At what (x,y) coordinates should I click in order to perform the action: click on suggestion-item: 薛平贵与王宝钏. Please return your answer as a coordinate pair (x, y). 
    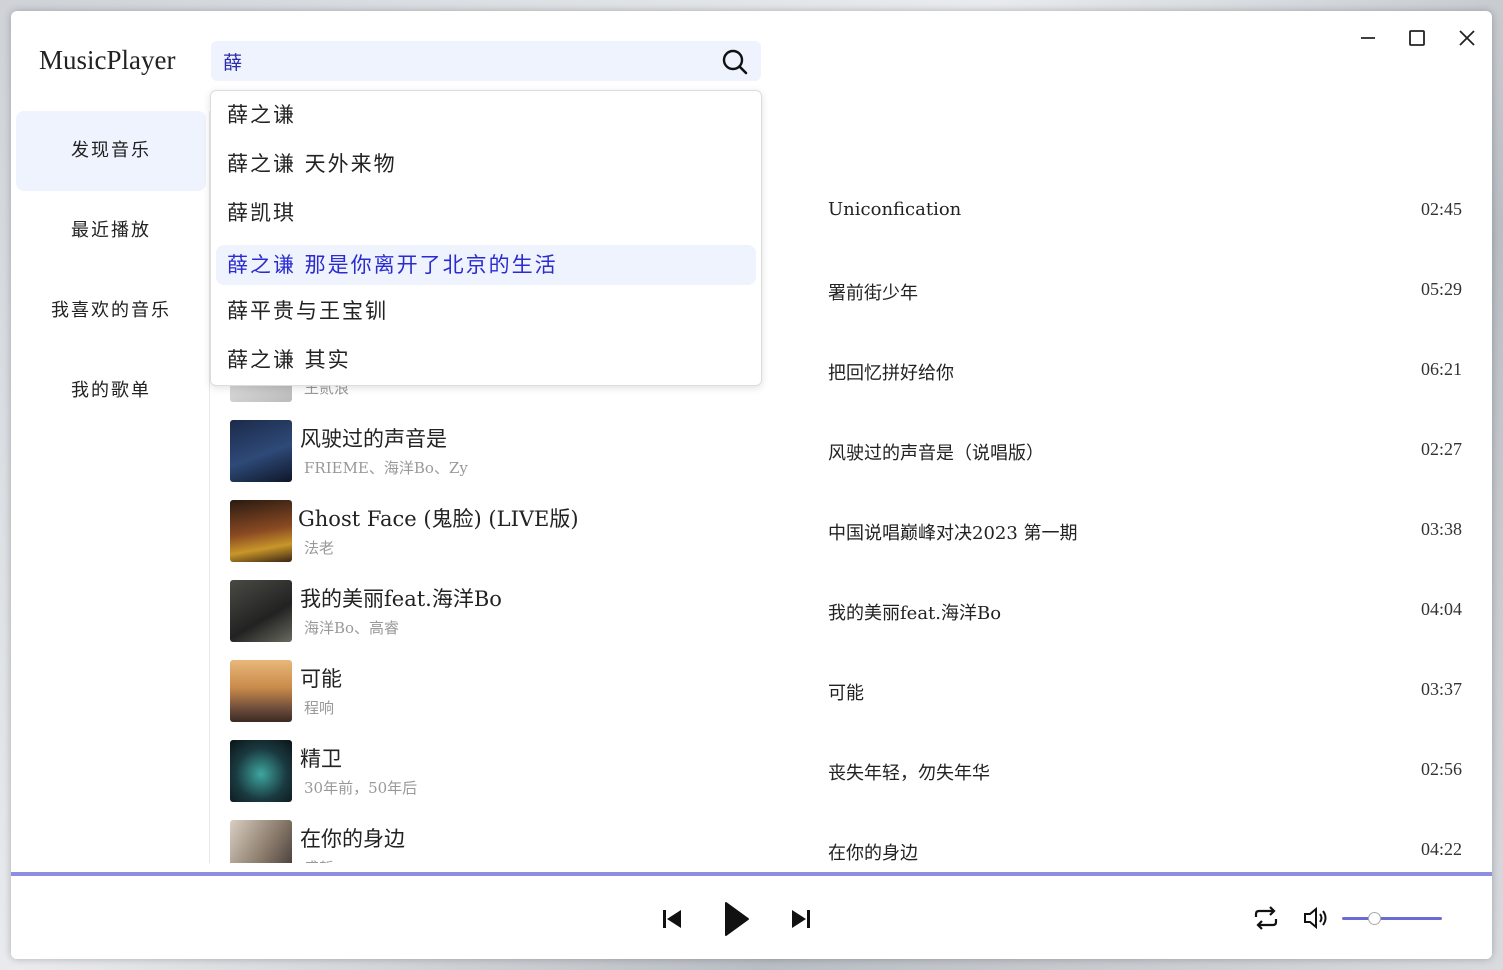
    Looking at the image, I should click on (486, 314).